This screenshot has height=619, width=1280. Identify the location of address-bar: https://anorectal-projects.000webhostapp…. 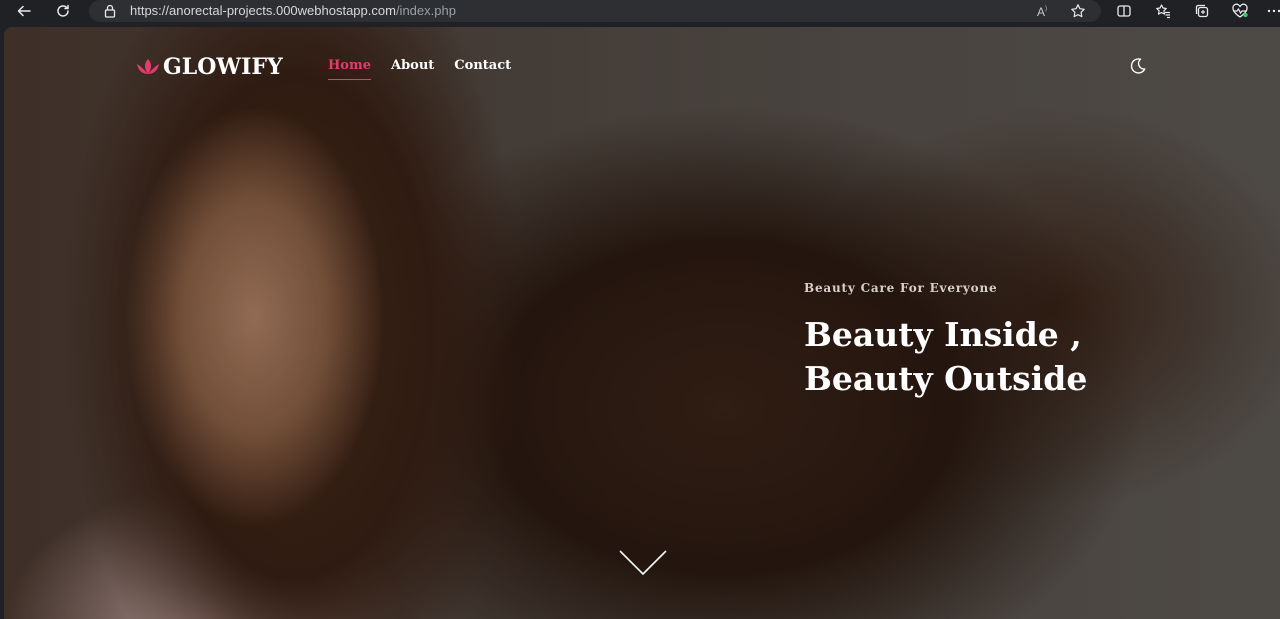
(595, 11).